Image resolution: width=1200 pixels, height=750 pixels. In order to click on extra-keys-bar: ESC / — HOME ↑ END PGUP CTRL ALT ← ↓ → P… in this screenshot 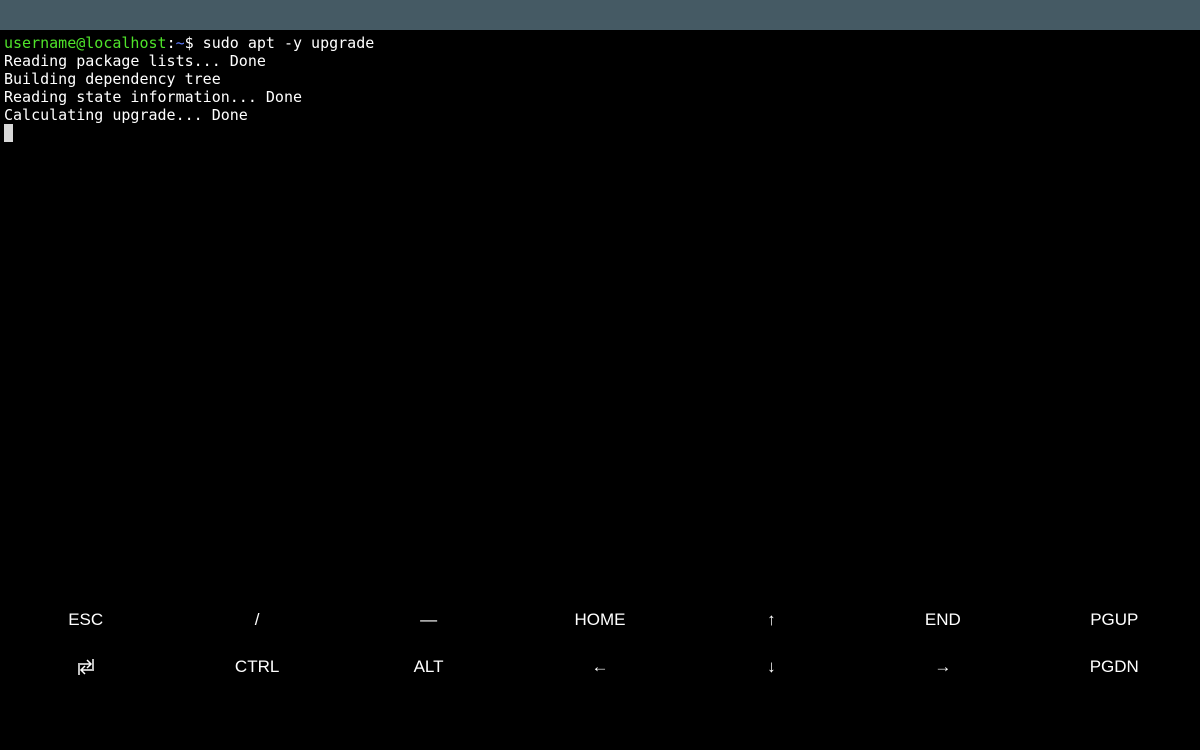, I will do `click(600, 643)`.